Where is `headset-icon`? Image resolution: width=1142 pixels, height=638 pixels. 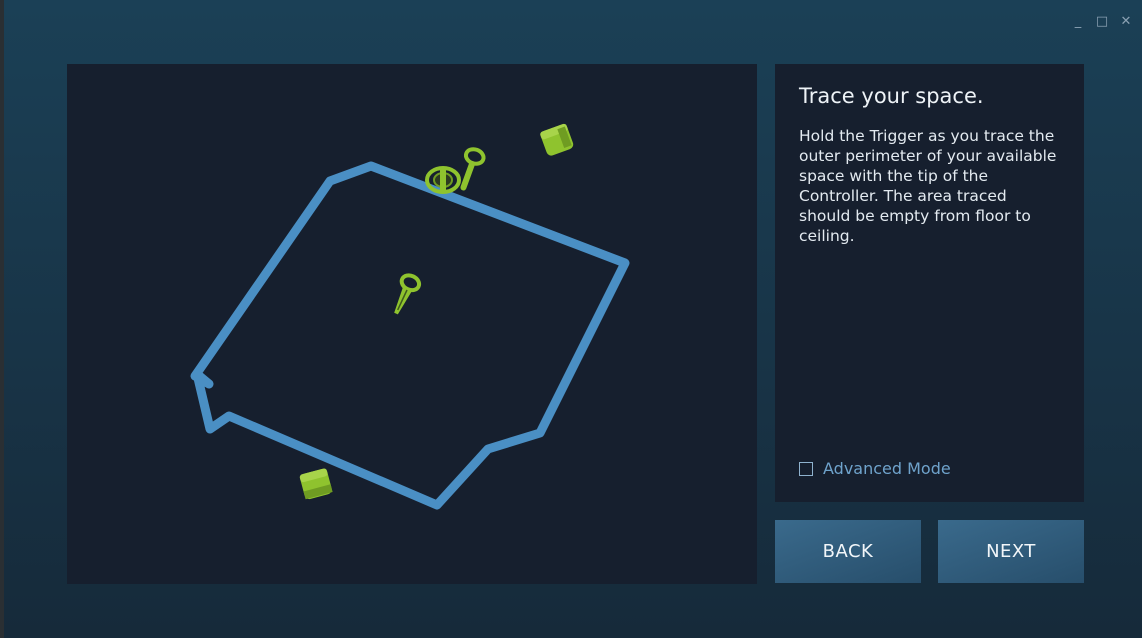
headset-icon is located at coordinates (443, 180).